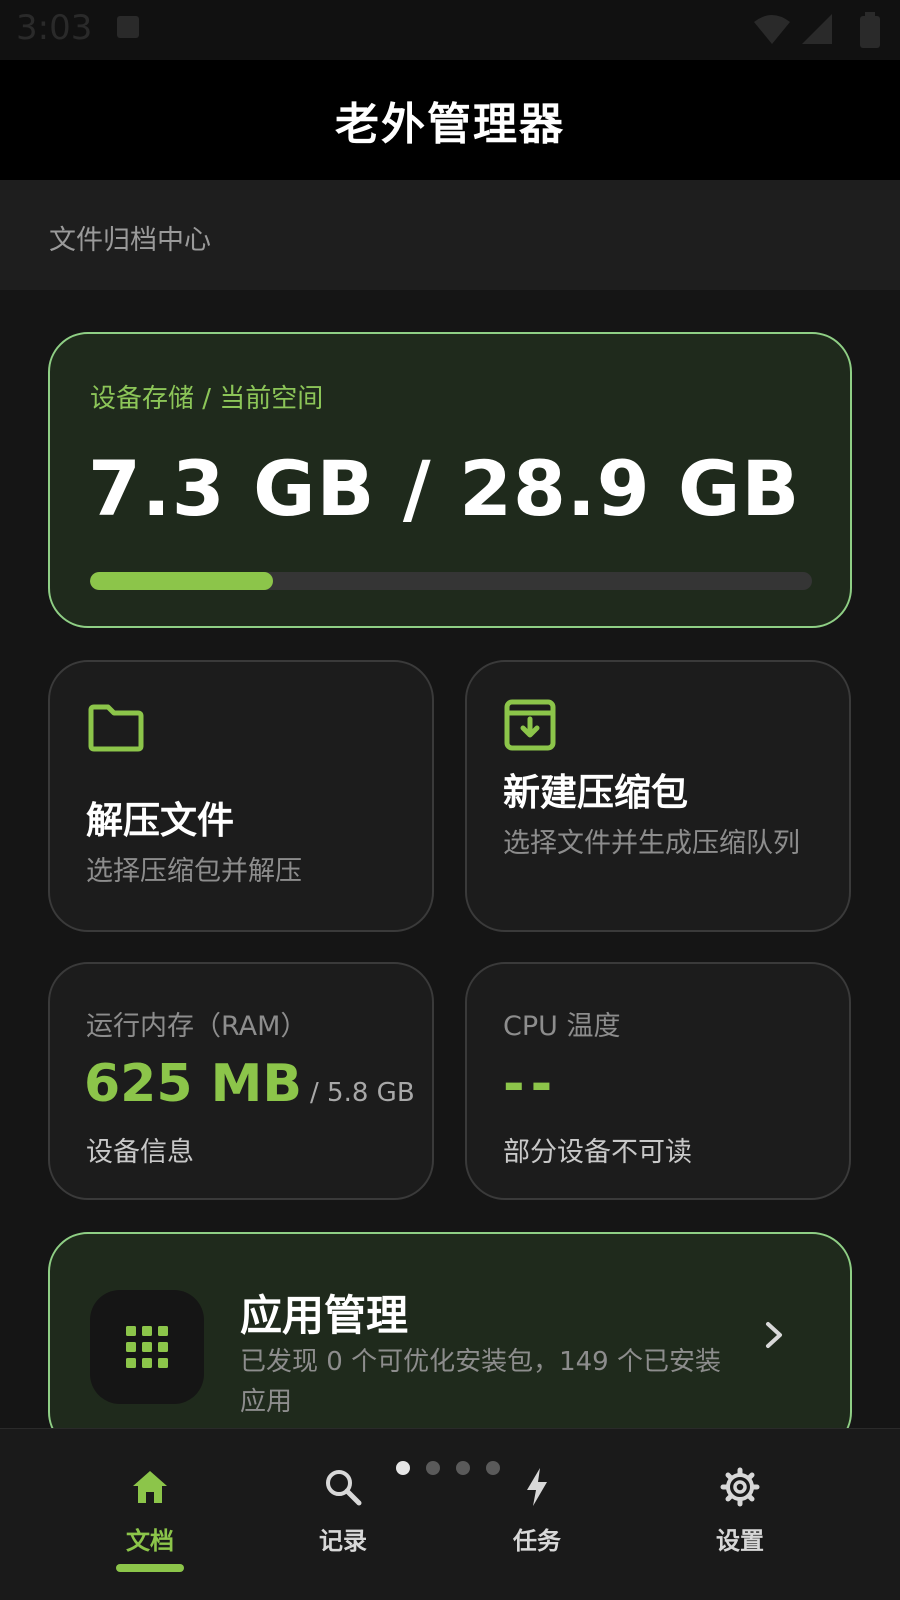 The width and height of the screenshot is (900, 1600). What do you see at coordinates (651, 843) in the screenshot?
I see `new-archive-subtitle: 选择文件并生成压缩队列` at bounding box center [651, 843].